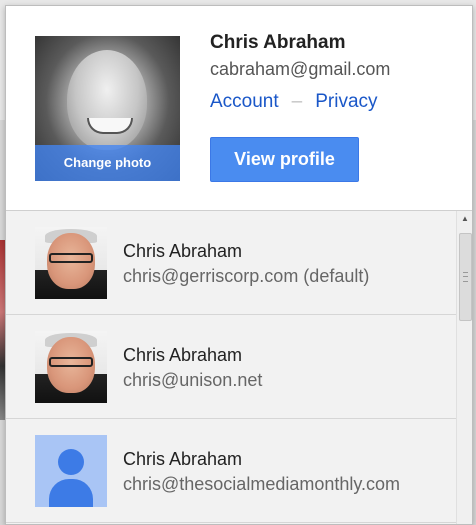 This screenshot has height=525, width=476. I want to click on profile-photo-face, so click(107, 100).